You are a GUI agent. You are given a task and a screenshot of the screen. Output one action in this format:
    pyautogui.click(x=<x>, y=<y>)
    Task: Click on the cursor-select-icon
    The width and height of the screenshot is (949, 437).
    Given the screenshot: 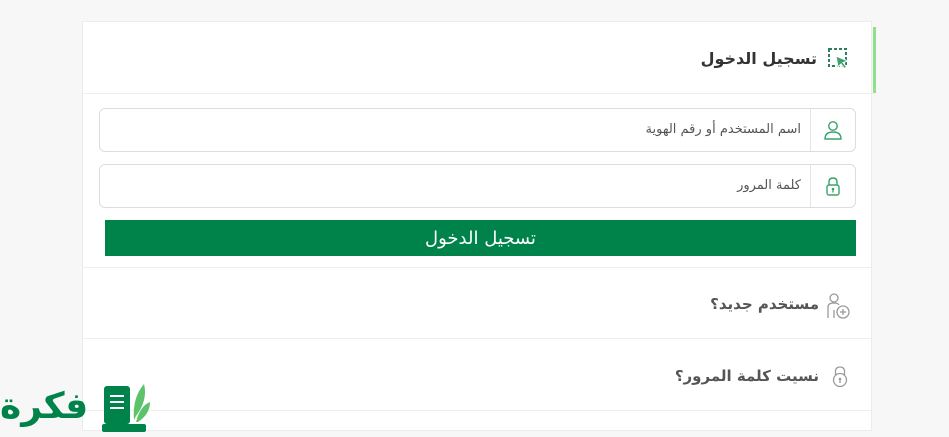 What is the action you would take?
    pyautogui.click(x=839, y=59)
    